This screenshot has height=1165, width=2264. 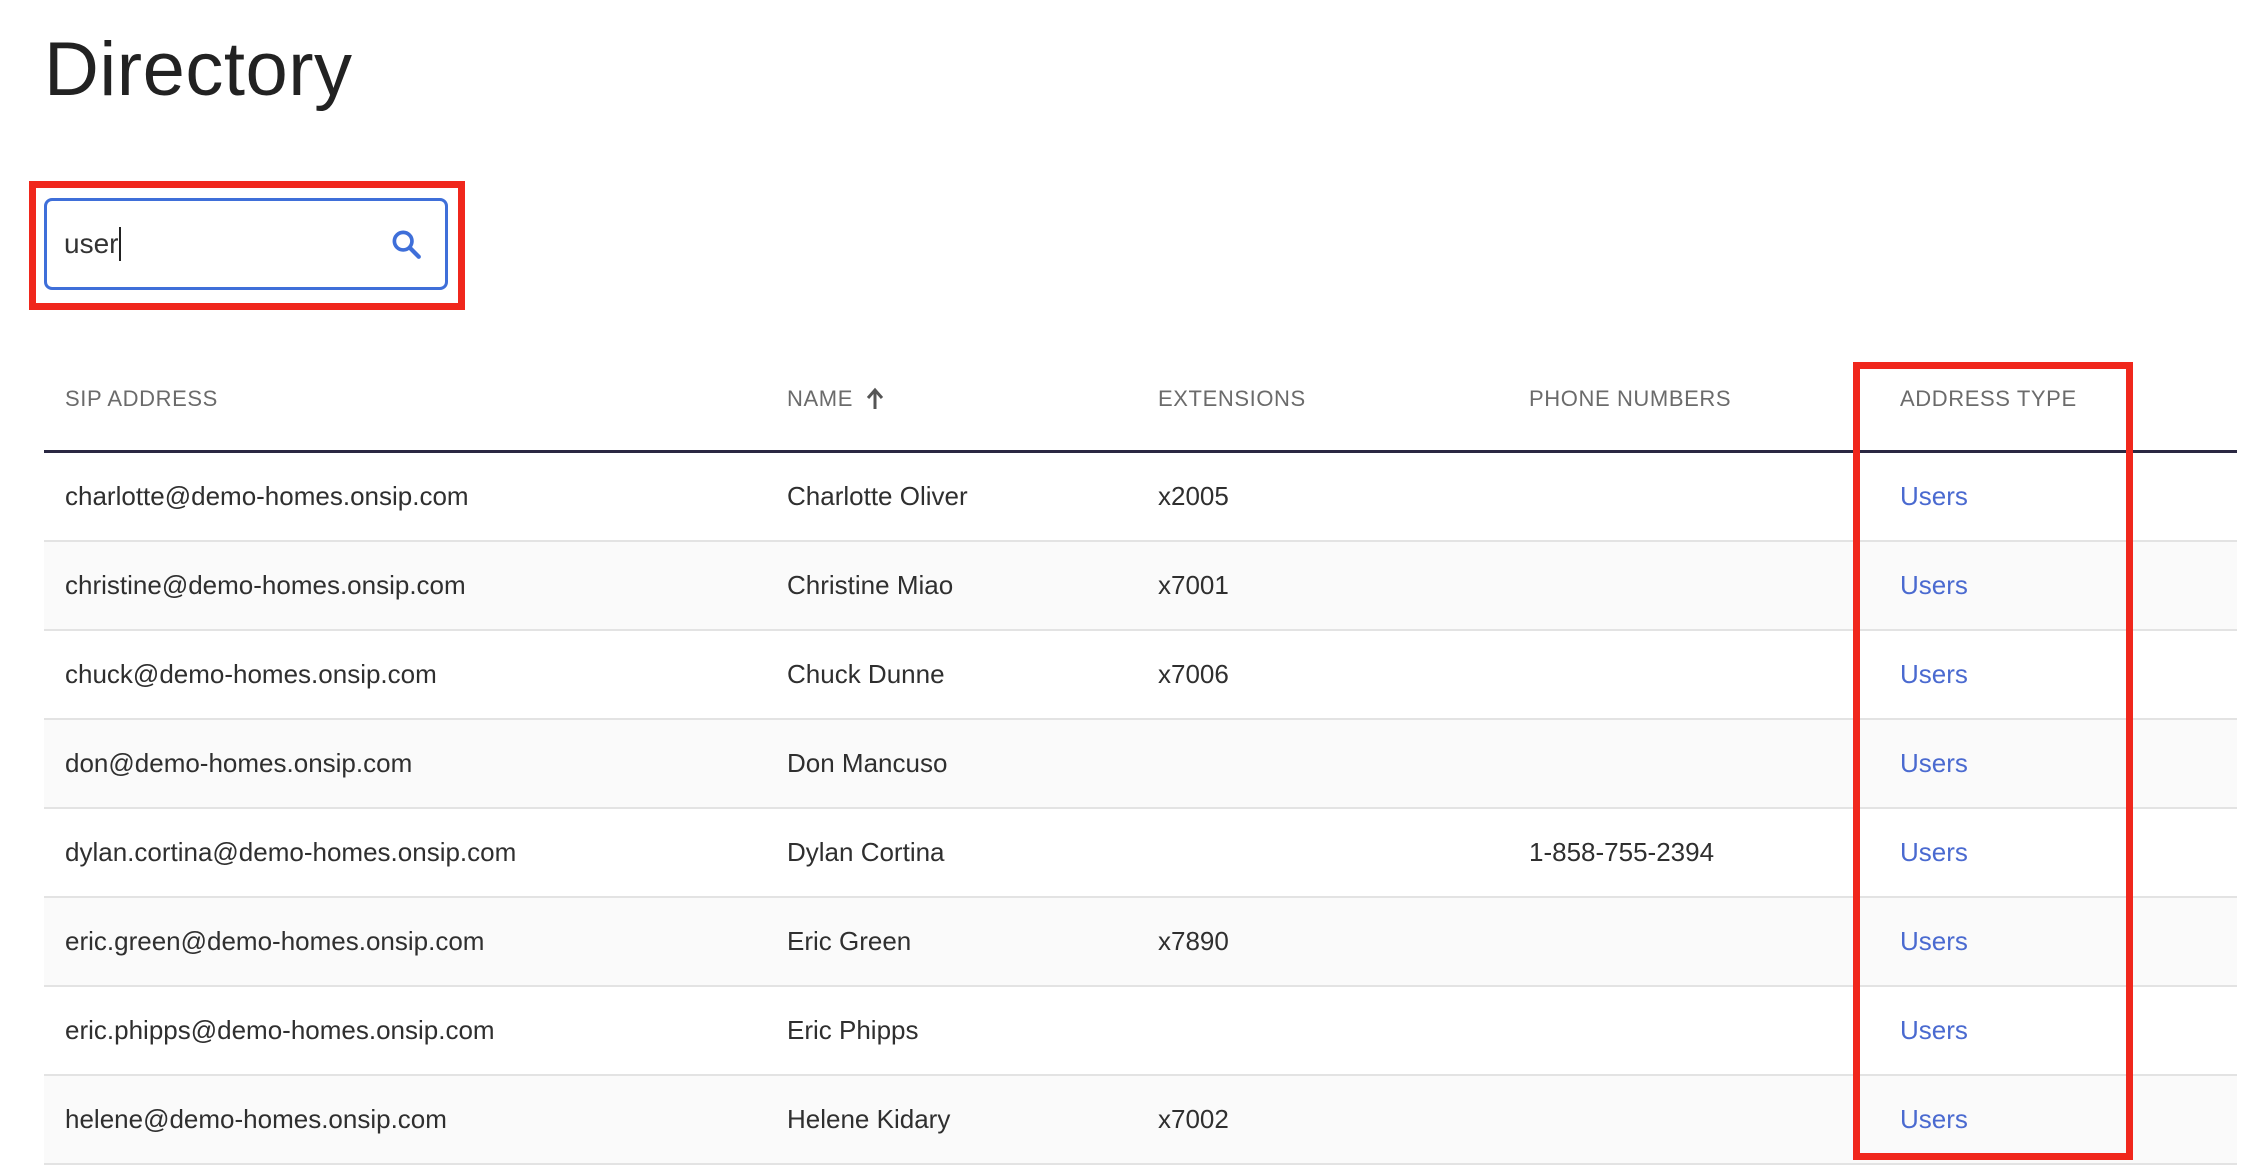 I want to click on column-header-label: PHONE NUMBERS, so click(x=1630, y=398).